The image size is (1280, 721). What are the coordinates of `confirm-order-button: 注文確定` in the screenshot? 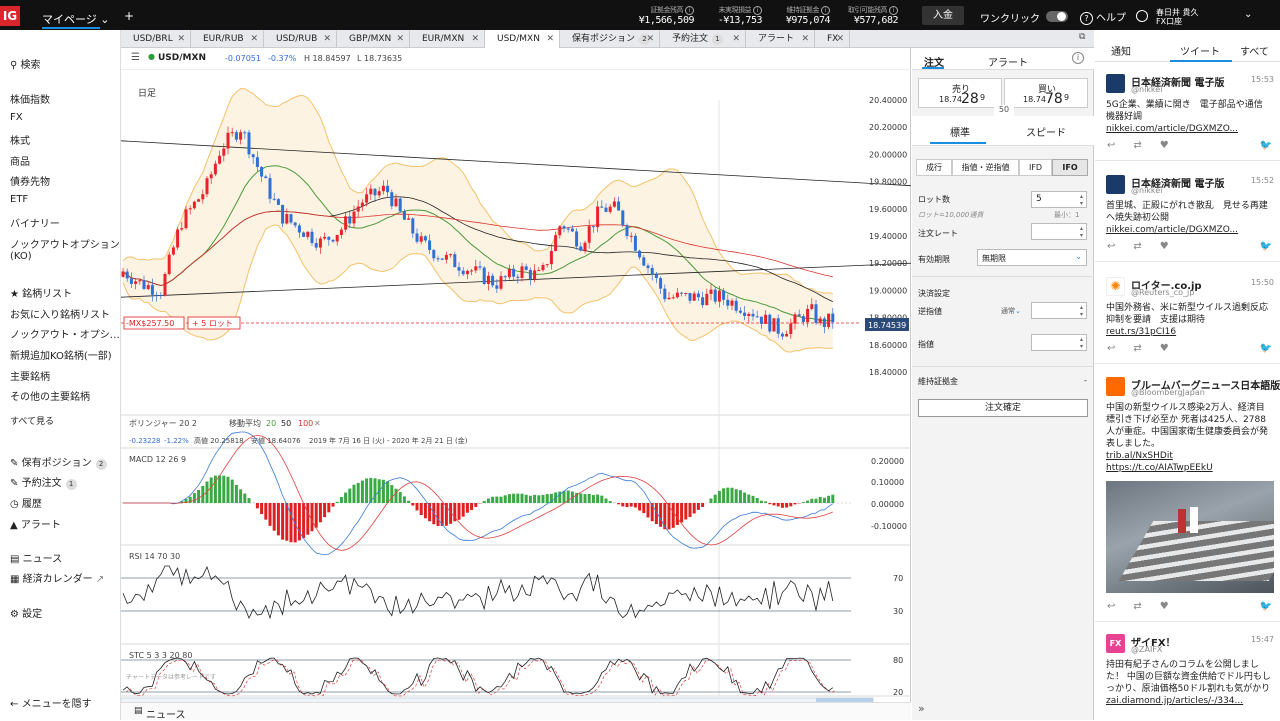 It's located at (1003, 408).